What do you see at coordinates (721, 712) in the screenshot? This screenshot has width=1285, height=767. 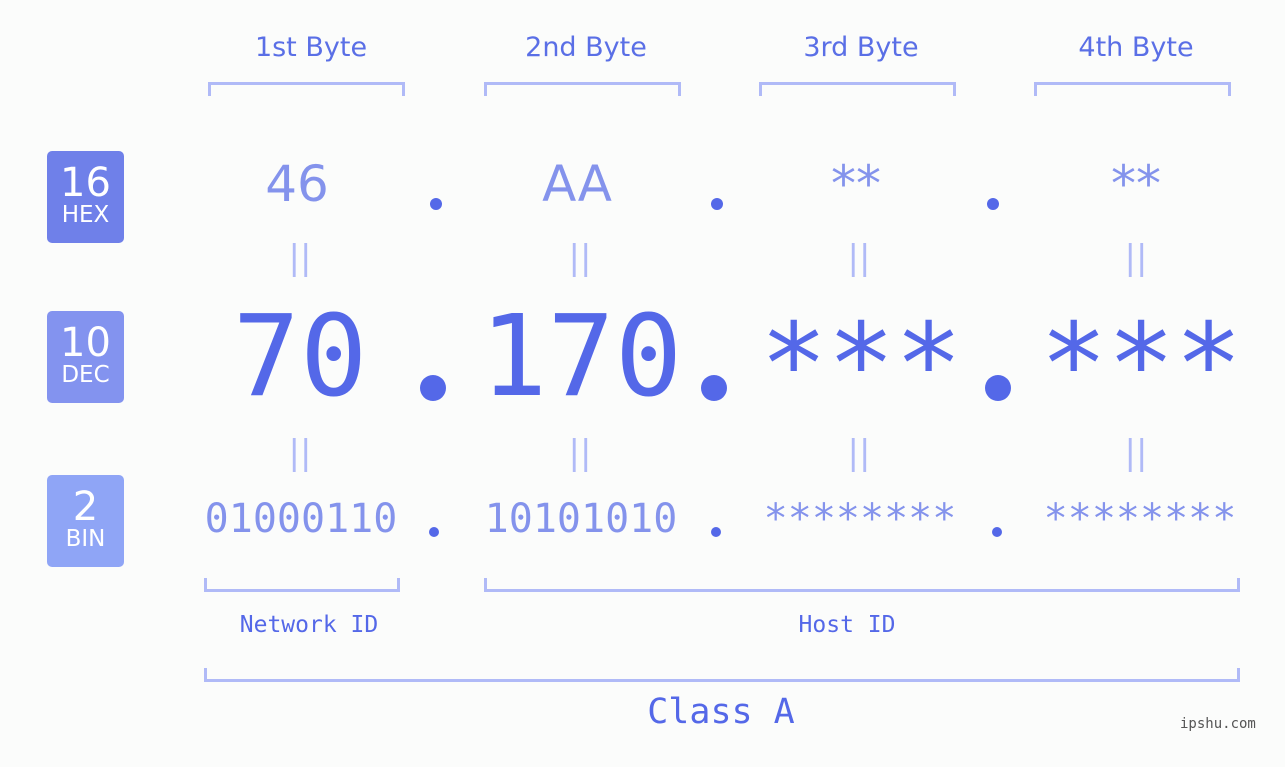 I see `class-label: Class A` at bounding box center [721, 712].